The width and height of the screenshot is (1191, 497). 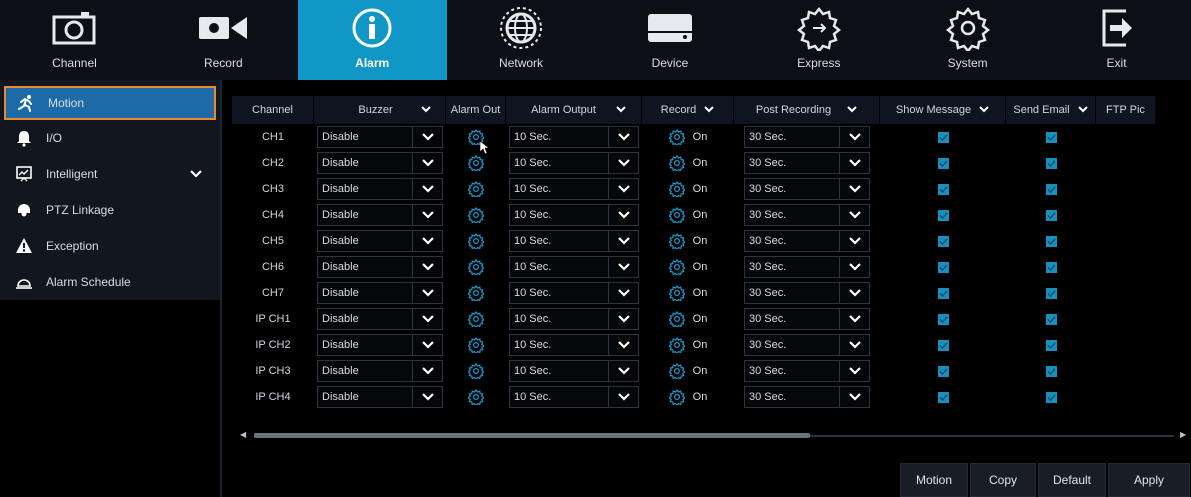 What do you see at coordinates (110, 246) in the screenshot?
I see `sidebar-item-exception: Exception` at bounding box center [110, 246].